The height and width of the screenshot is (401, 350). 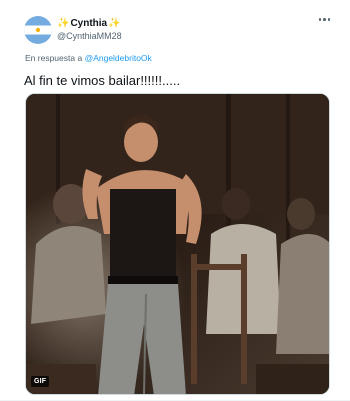 I want to click on argentina-flag-icon, so click(x=38, y=30).